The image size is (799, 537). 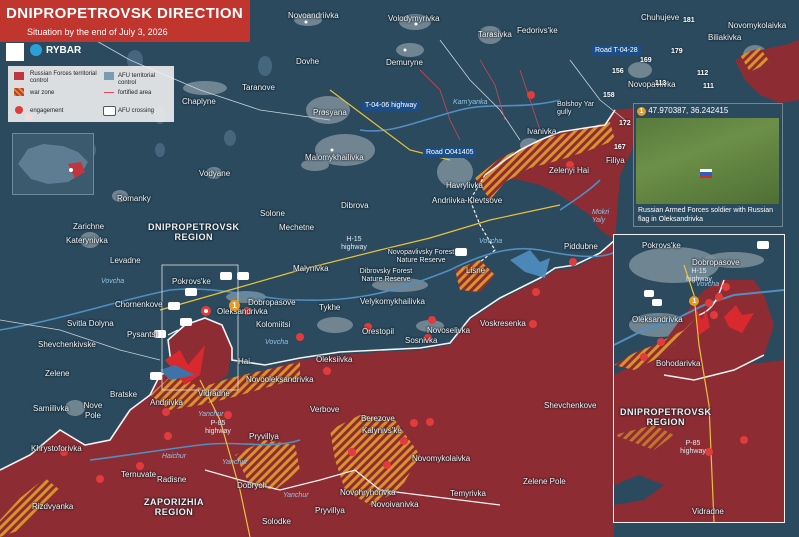 What do you see at coordinates (53, 506) in the screenshot?
I see `town-label: Rizdvyanka` at bounding box center [53, 506].